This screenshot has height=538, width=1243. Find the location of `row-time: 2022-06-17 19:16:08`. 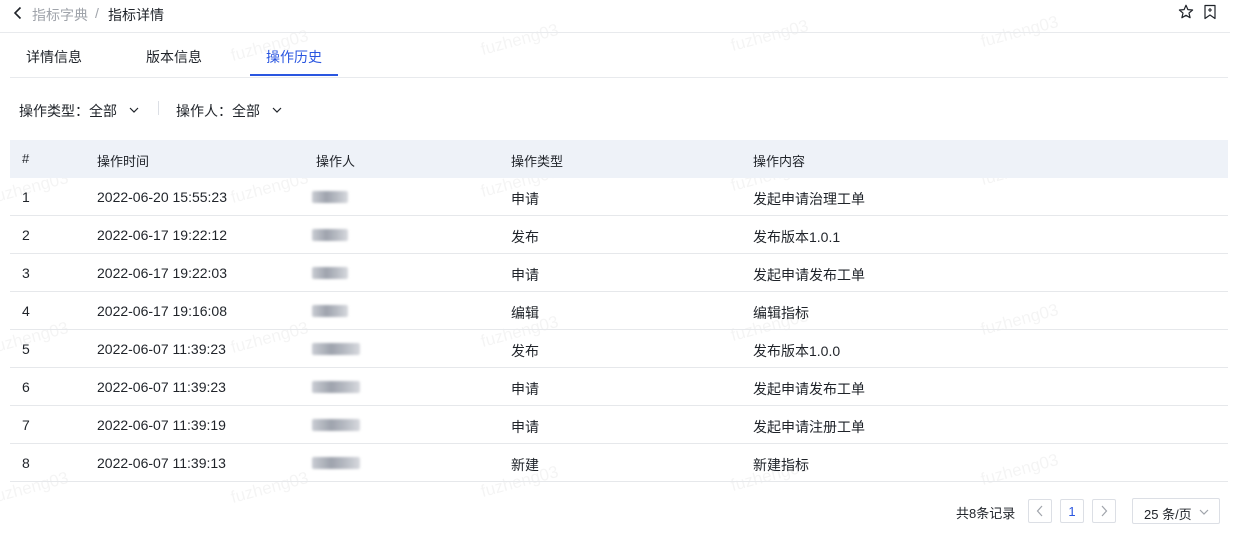

row-time: 2022-06-17 19:16:08 is located at coordinates (162, 311).